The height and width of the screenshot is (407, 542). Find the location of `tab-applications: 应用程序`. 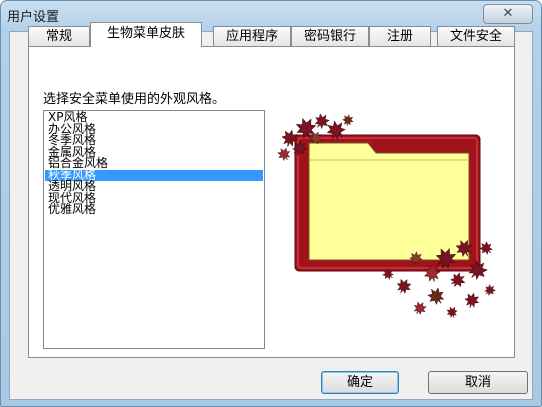

tab-applications: 应用程序 is located at coordinates (252, 36).